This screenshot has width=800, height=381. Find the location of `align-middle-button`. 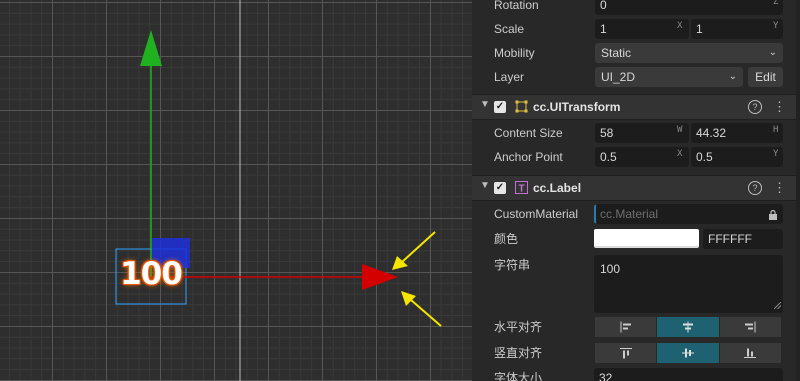

align-middle-button is located at coordinates (688, 353).